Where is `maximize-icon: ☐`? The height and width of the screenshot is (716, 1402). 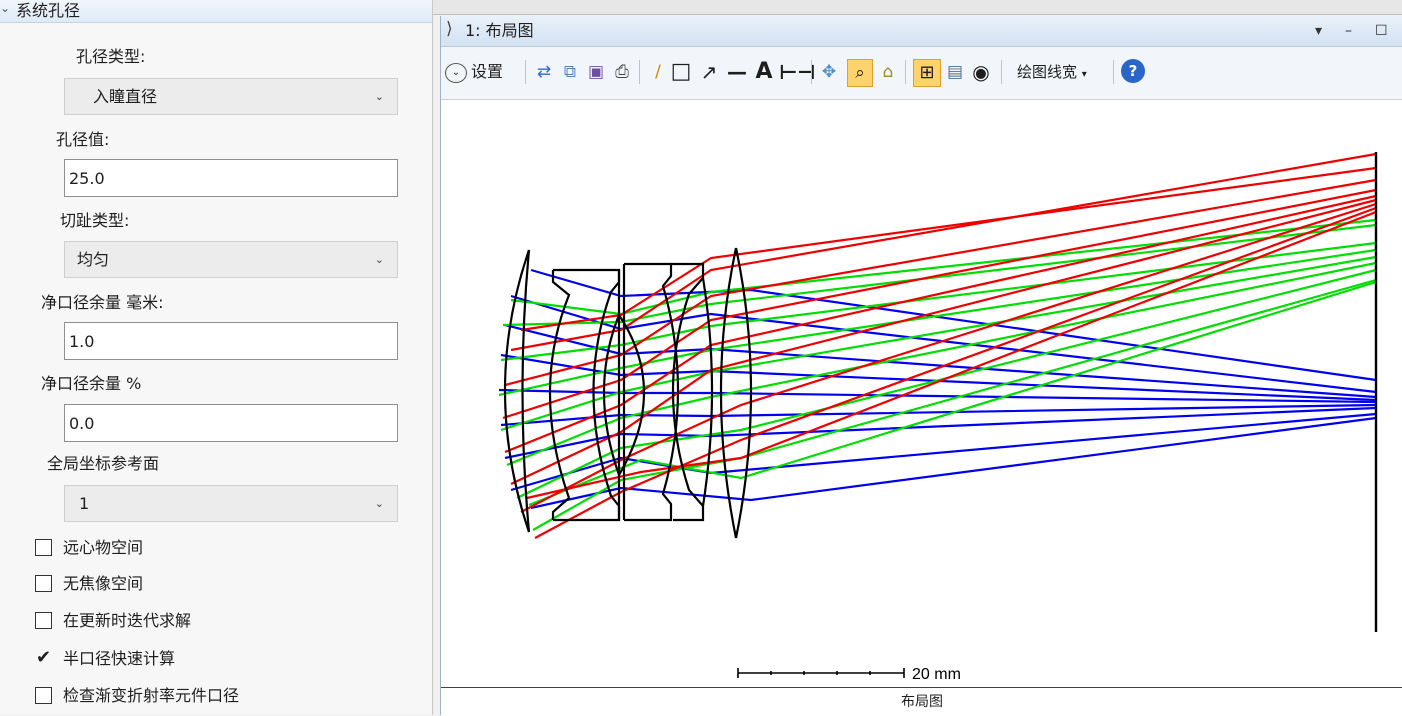 maximize-icon: ☐ is located at coordinates (1381, 31).